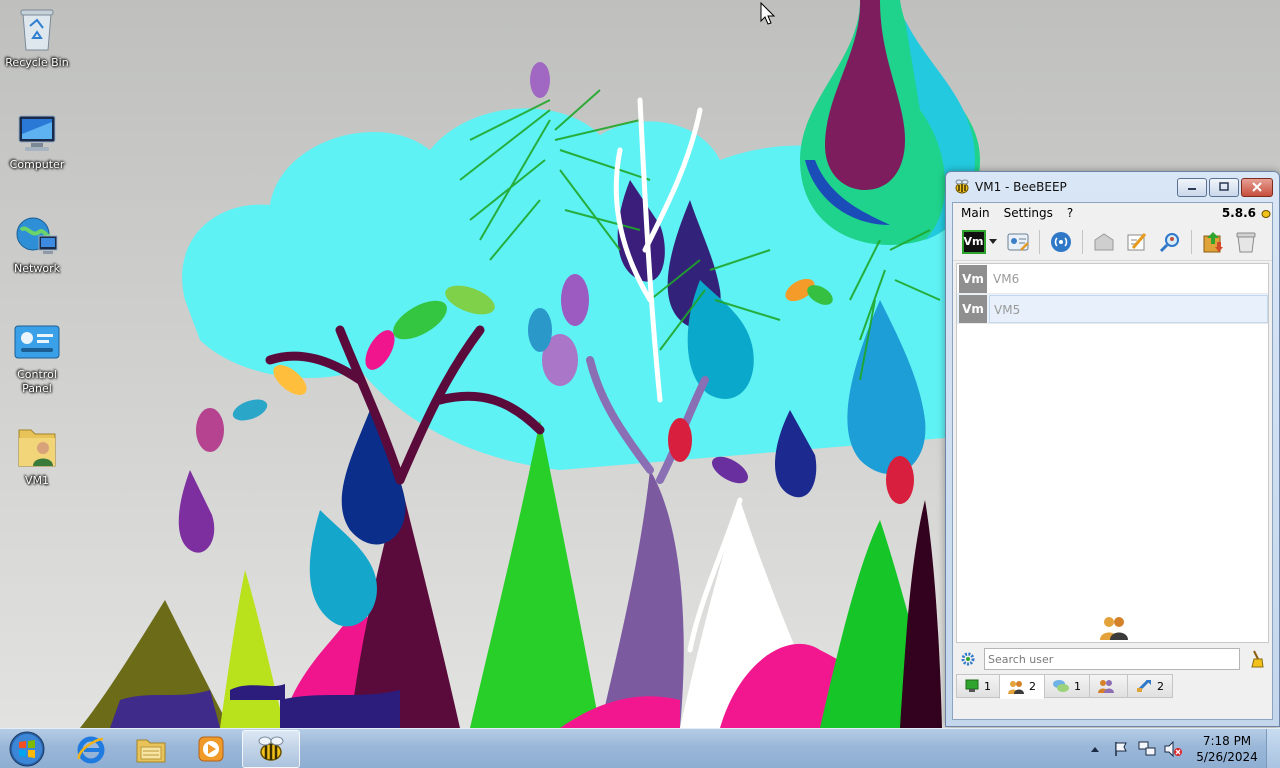 The width and height of the screenshot is (1280, 768). I want to click on taskbar: 7:18 PM 5/26/2024, so click(640, 748).